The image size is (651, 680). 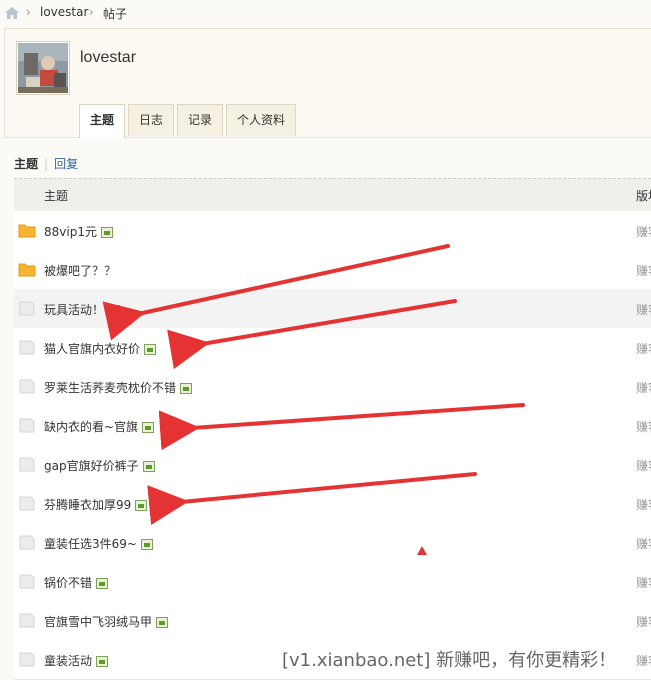 What do you see at coordinates (643, 196) in the screenshot?
I see `column-header-board: 版块` at bounding box center [643, 196].